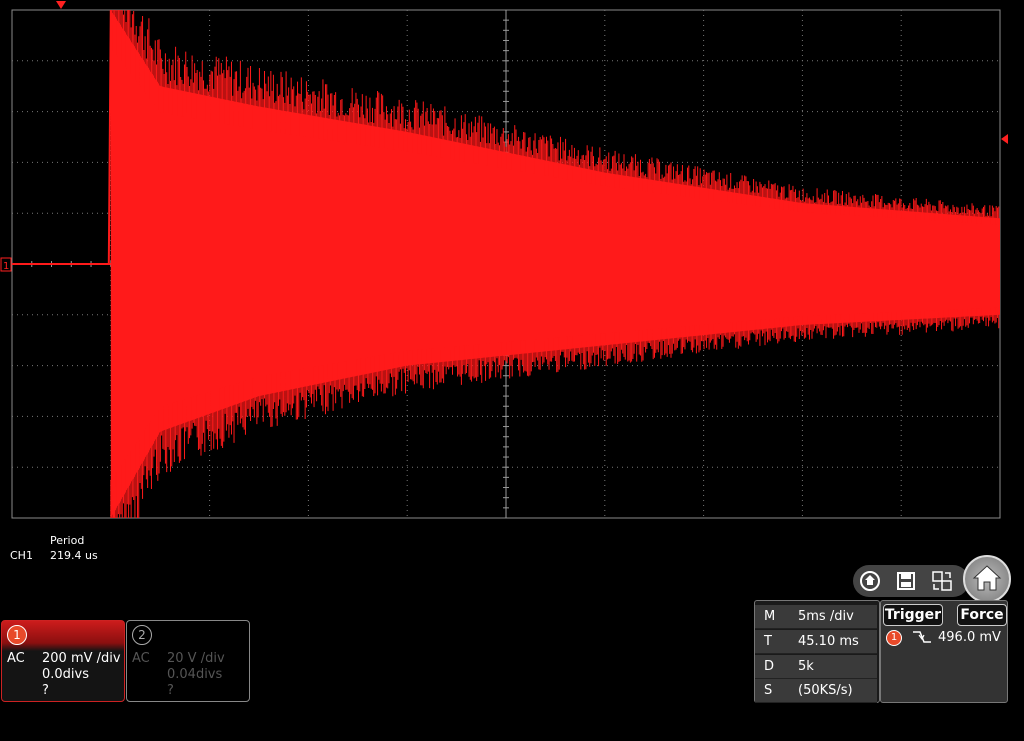 The height and width of the screenshot is (741, 1024). Describe the element at coordinates (16, 658) in the screenshot. I see `channel-1-coupling: AC` at that location.